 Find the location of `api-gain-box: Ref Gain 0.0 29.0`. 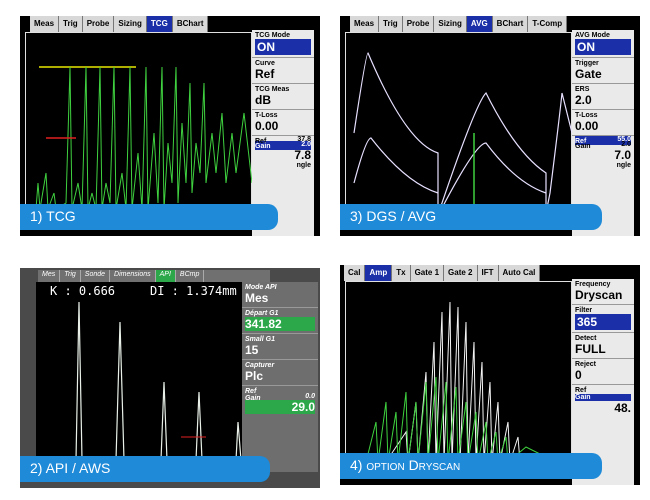

api-gain-box: Ref Gain 0.0 29.0 is located at coordinates (280, 401).